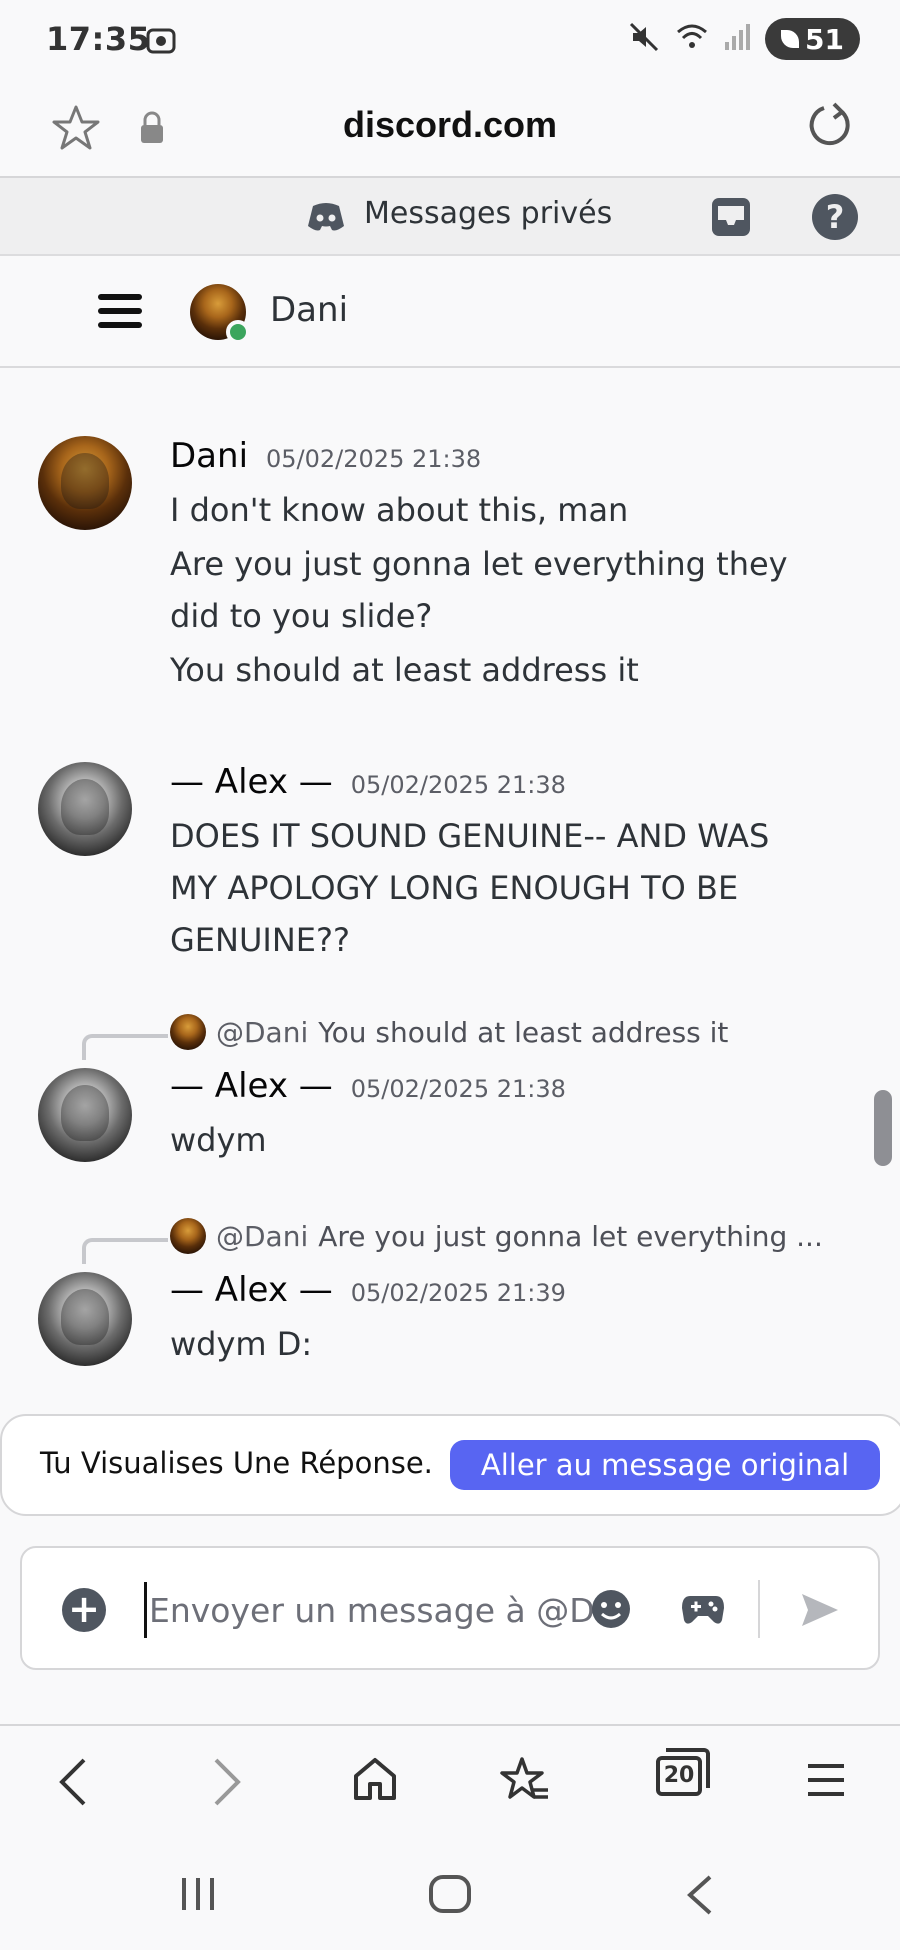 This screenshot has height=1950, width=900. Describe the element at coordinates (450, 1782) in the screenshot. I see `browser-toolbar: 20` at that location.